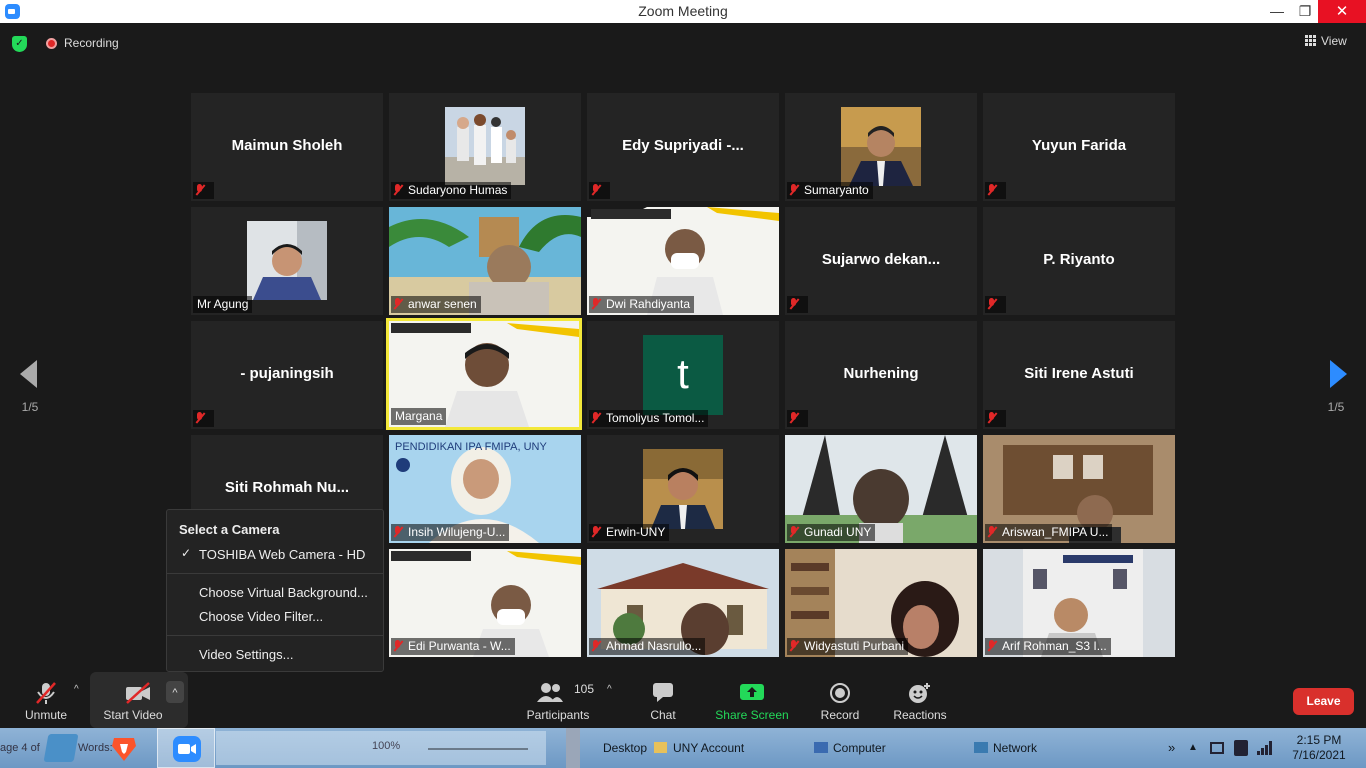 The image size is (1366, 768). Describe the element at coordinates (558, 700) in the screenshot. I see `participants-button: 105 Participants` at that location.